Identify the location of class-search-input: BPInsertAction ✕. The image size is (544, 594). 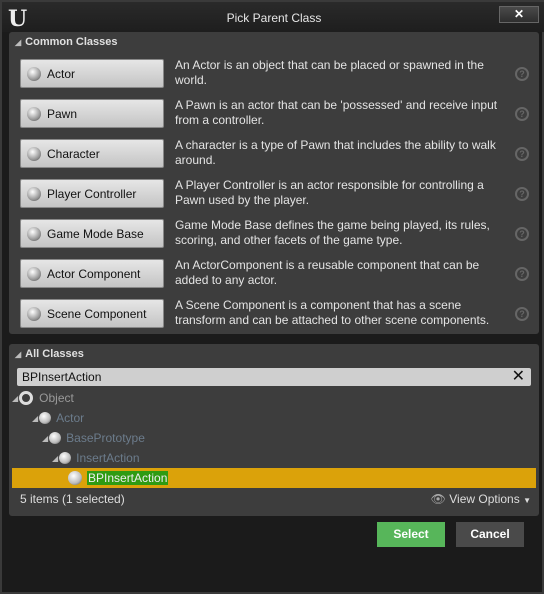
(274, 377).